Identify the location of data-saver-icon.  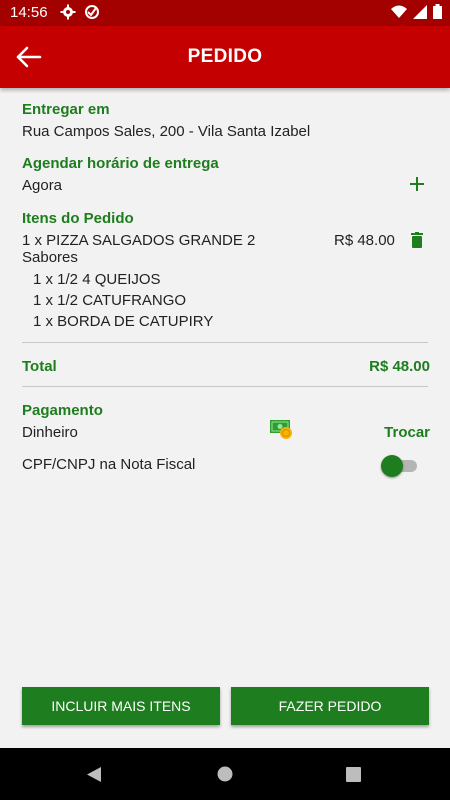
(92, 12).